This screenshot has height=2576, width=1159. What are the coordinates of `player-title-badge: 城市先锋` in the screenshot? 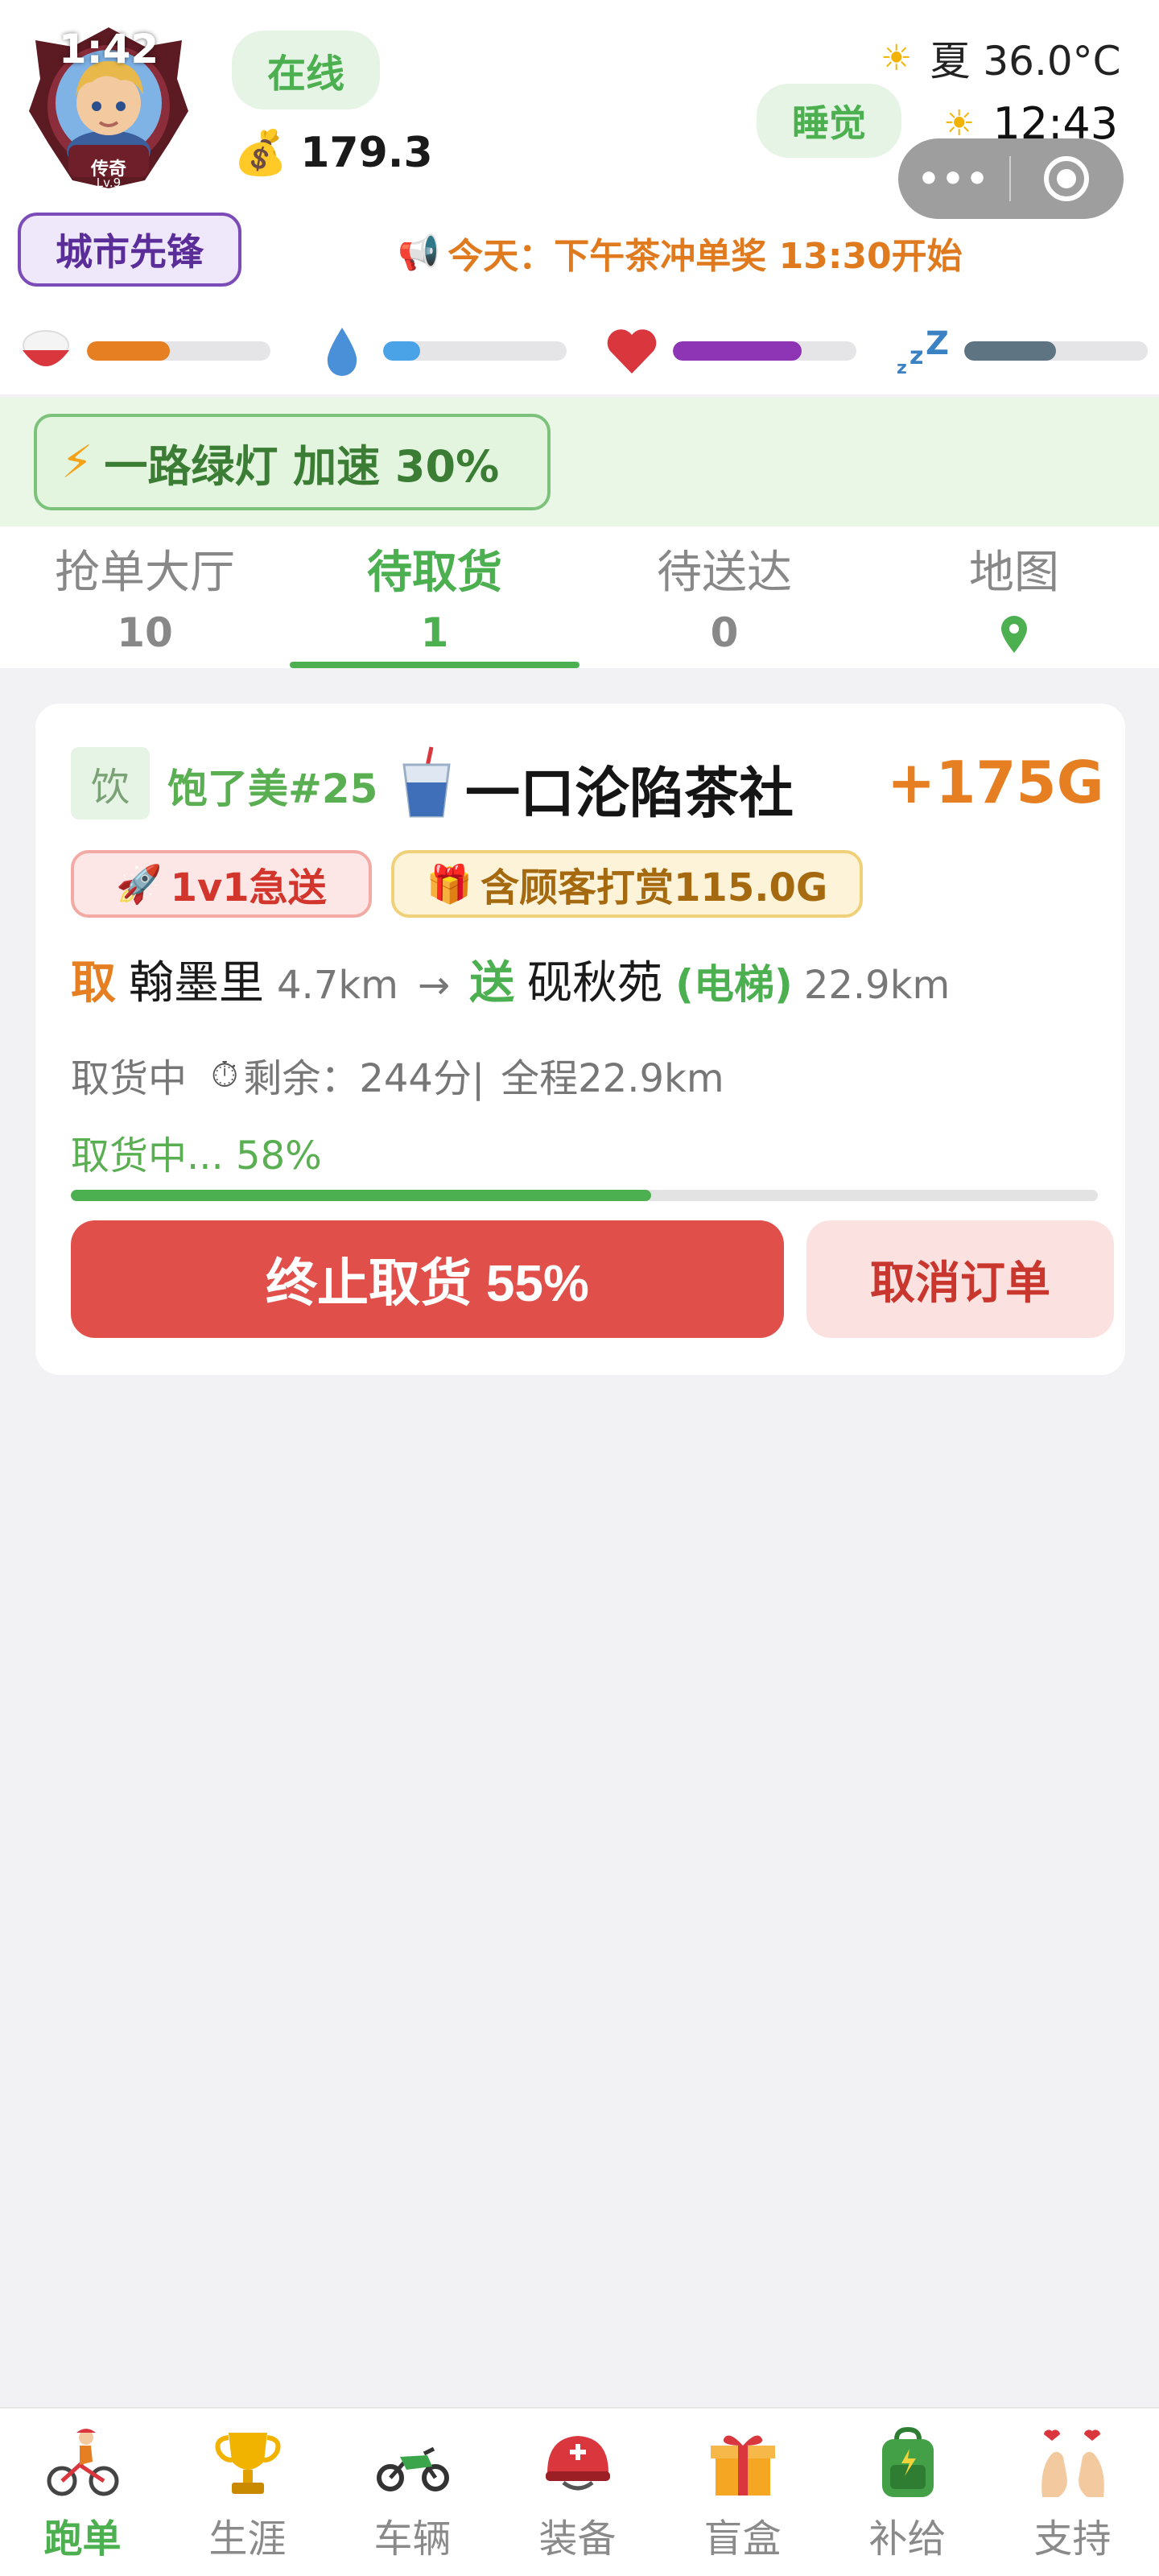 It's located at (129, 250).